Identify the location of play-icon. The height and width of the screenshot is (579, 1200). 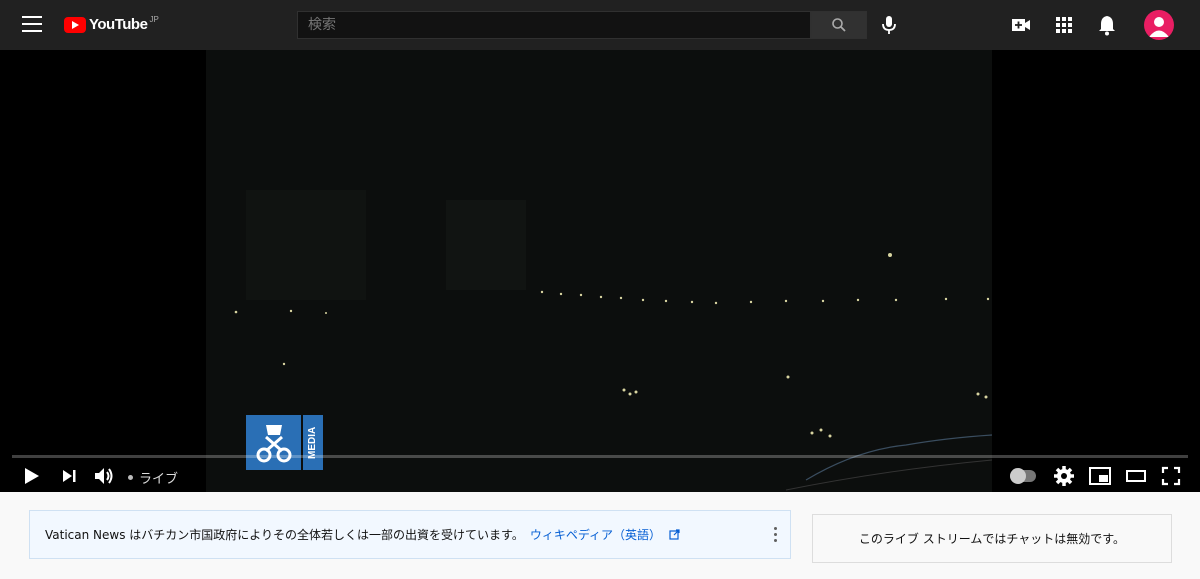
(31, 476).